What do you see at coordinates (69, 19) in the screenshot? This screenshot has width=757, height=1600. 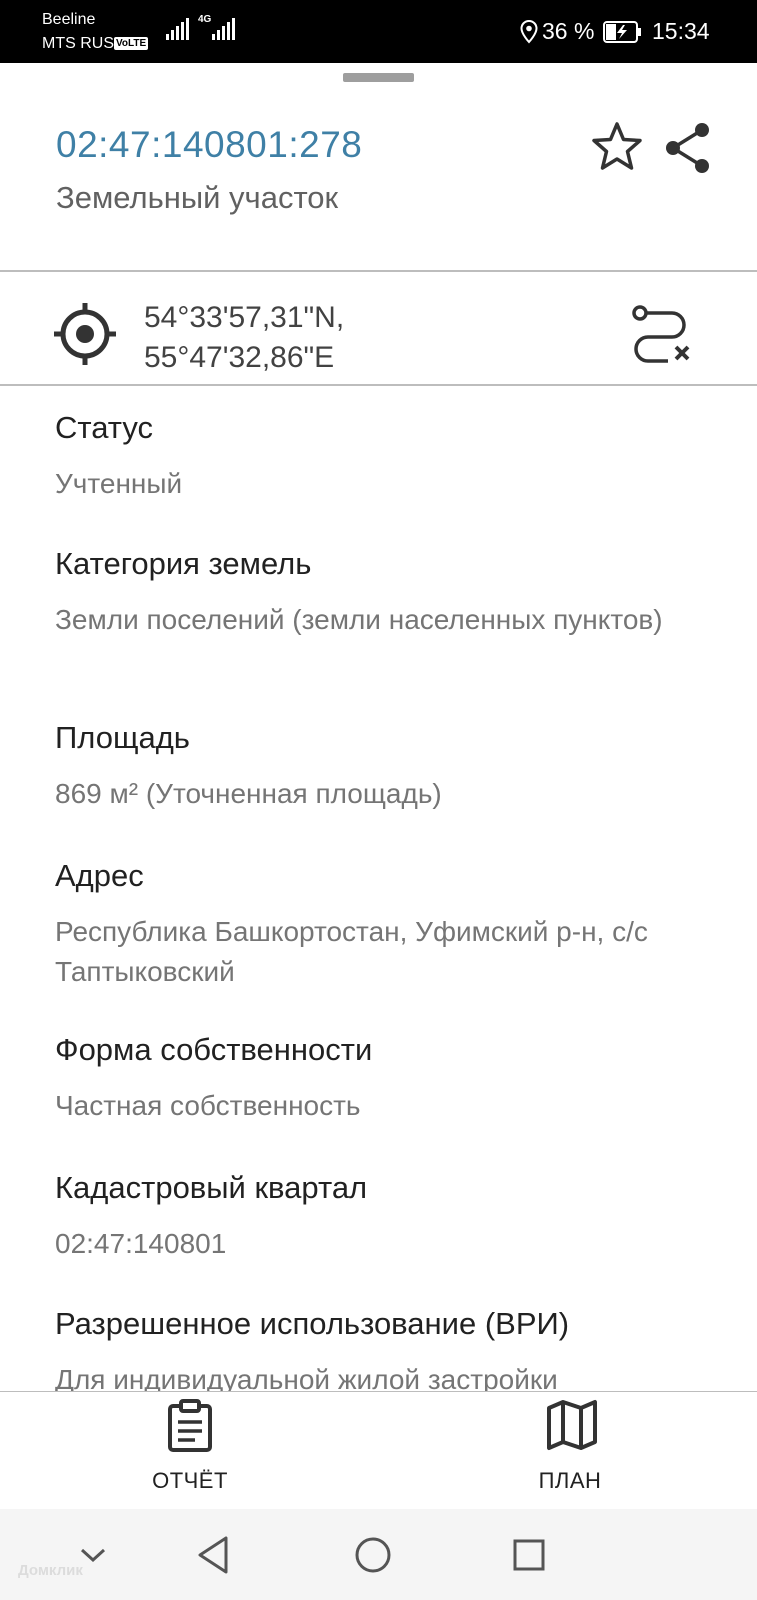 I see `carrier-name-1: Beeline` at bounding box center [69, 19].